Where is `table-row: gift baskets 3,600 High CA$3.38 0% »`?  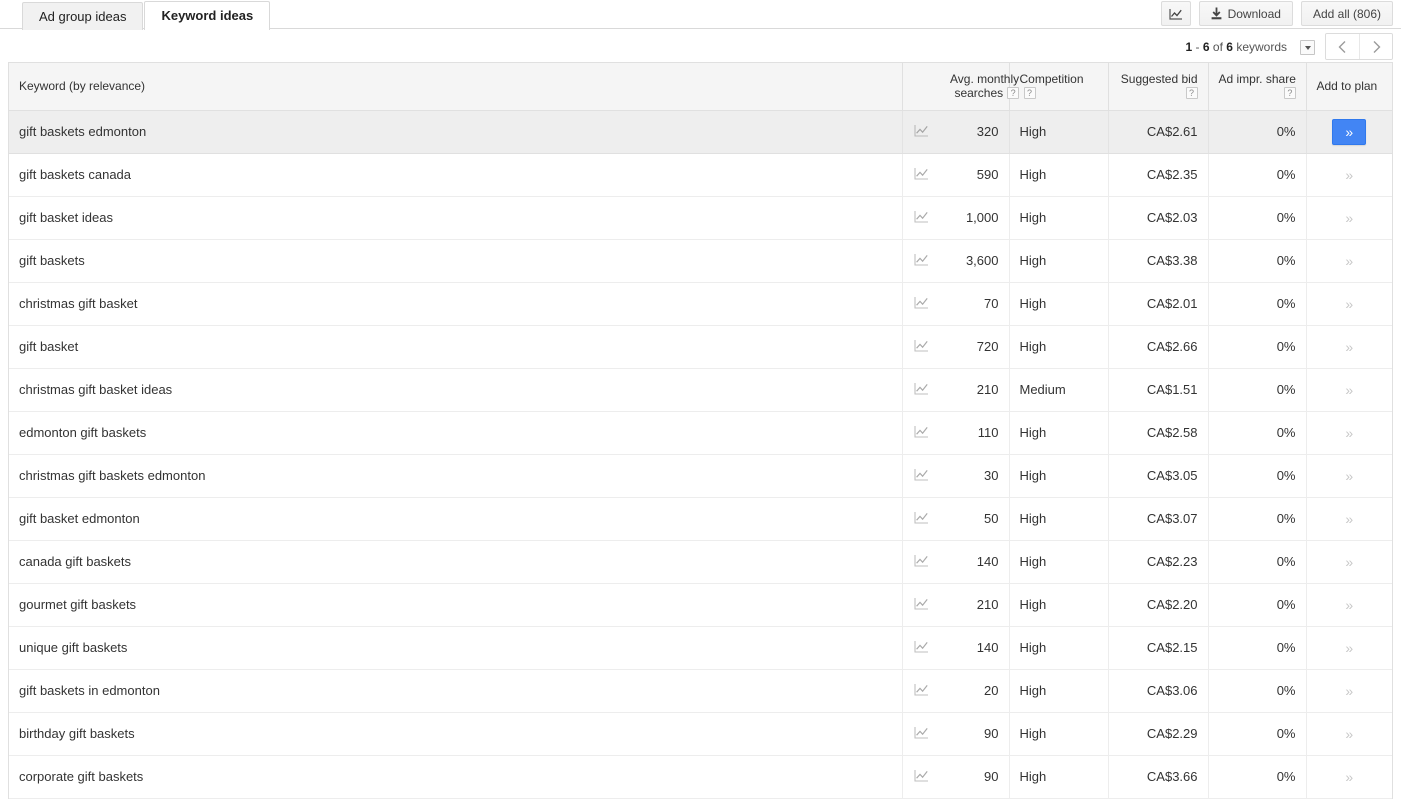
table-row: gift baskets 3,600 High CA$3.38 0% » is located at coordinates (700, 261).